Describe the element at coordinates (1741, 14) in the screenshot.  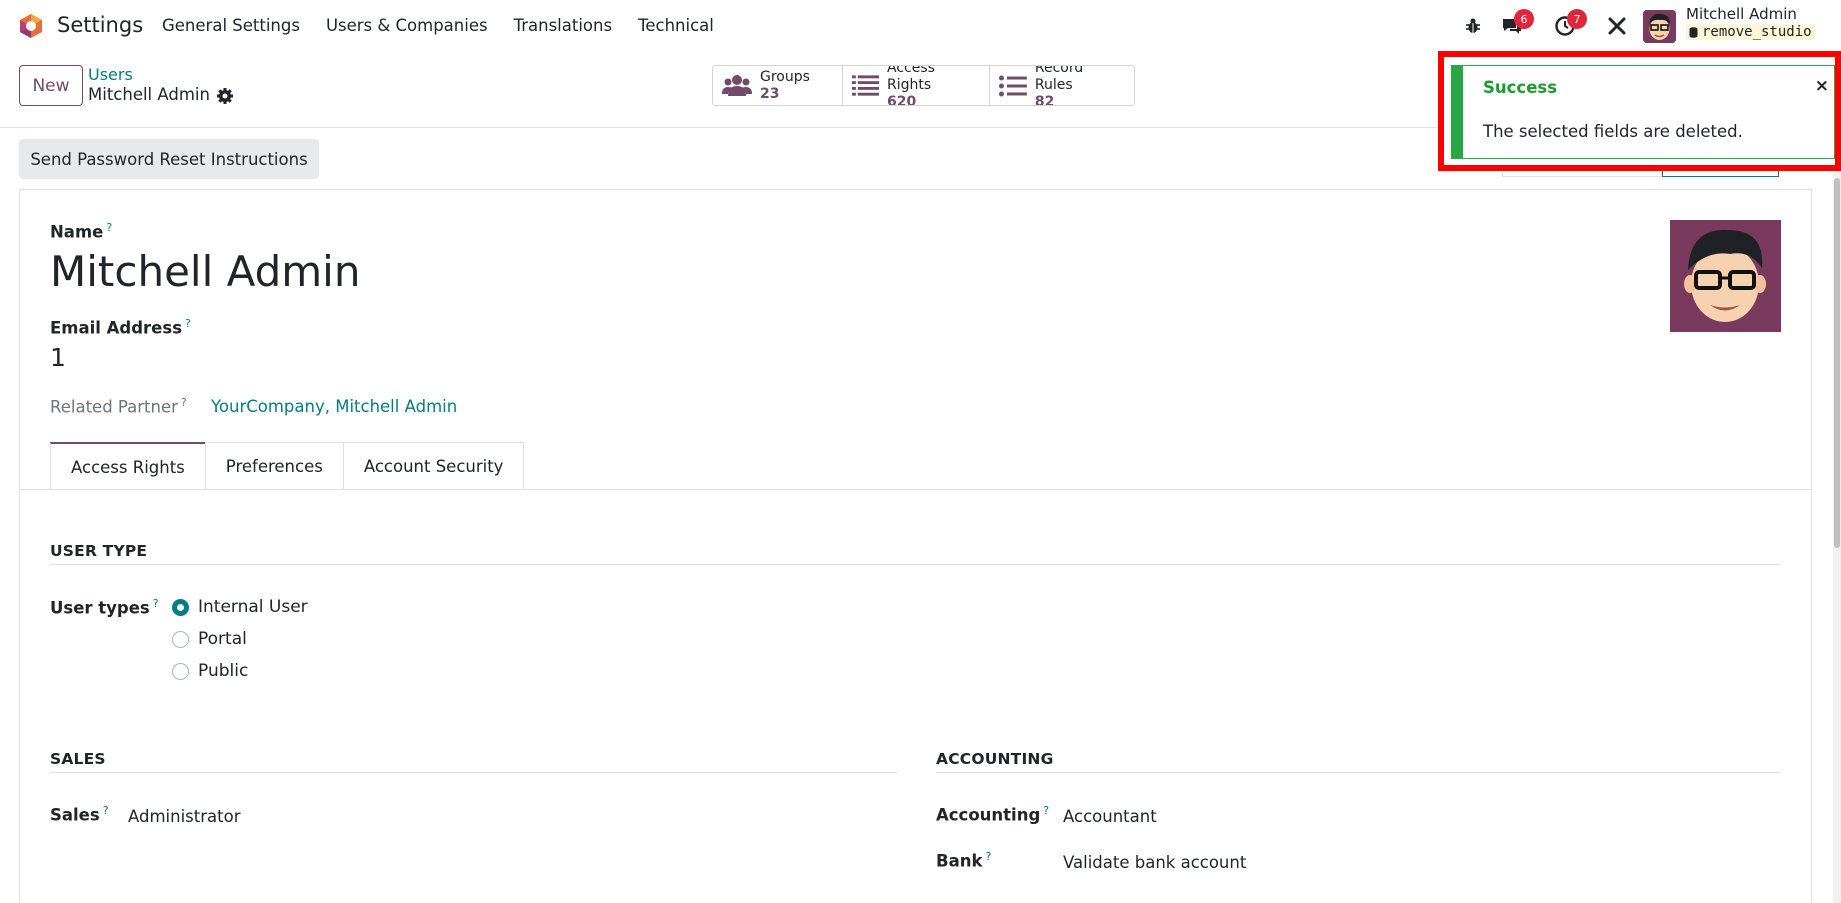
I see `user-name: Mitchell Admin` at that location.